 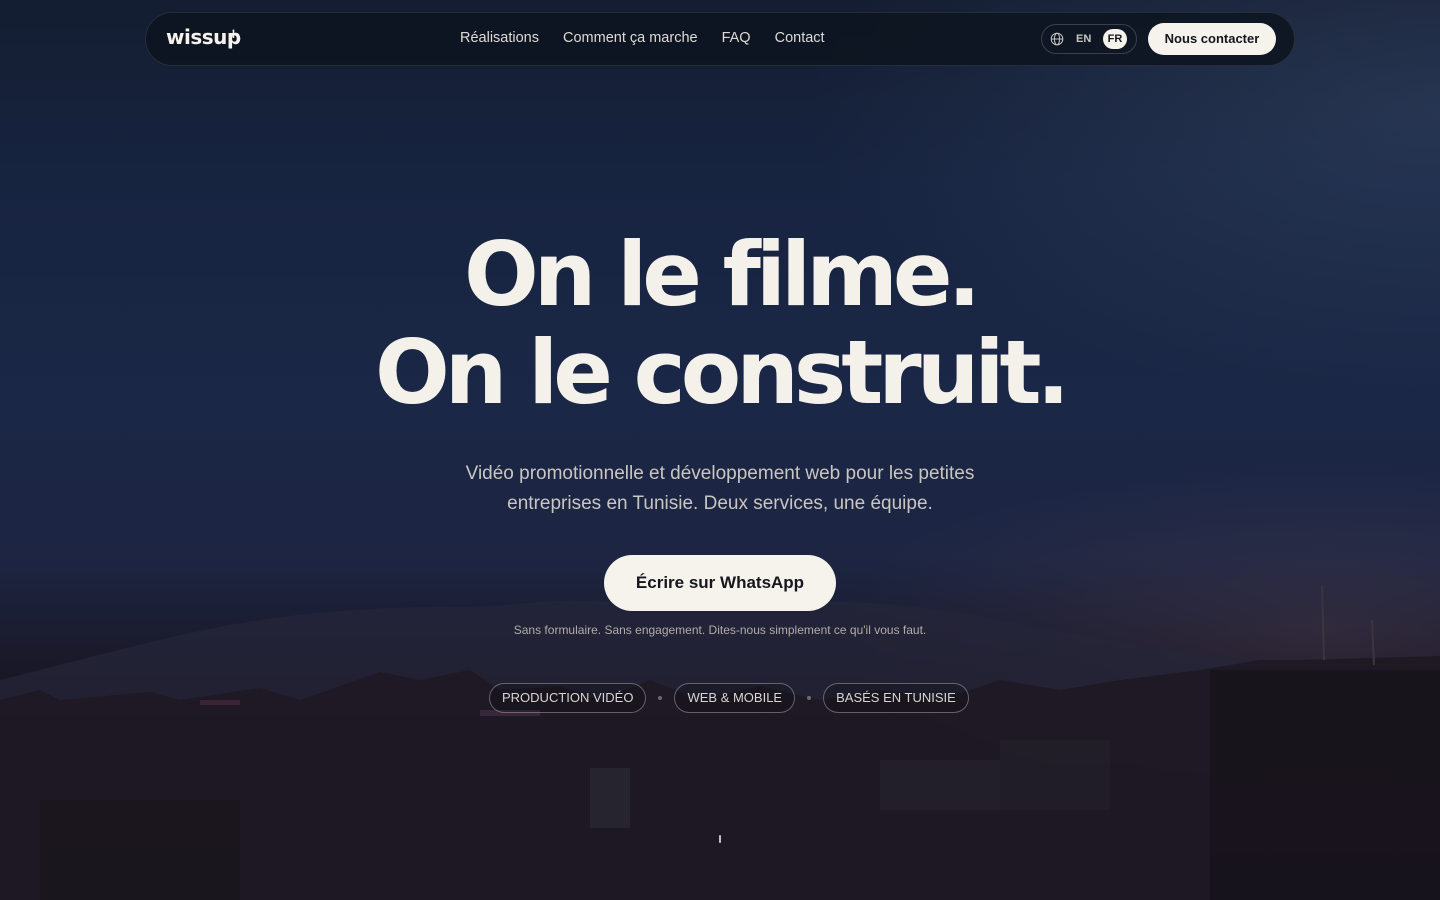 What do you see at coordinates (735, 698) in the screenshot?
I see `tag-web-mobile: WEB & MOBILE` at bounding box center [735, 698].